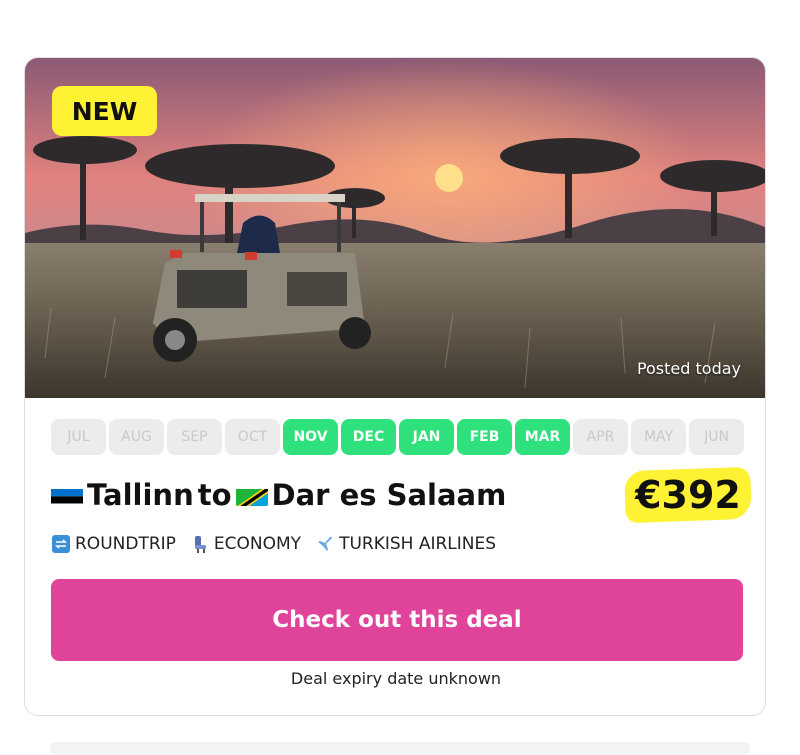 The height and width of the screenshot is (755, 800). I want to click on tag-economy: ECONOMY, so click(245, 544).